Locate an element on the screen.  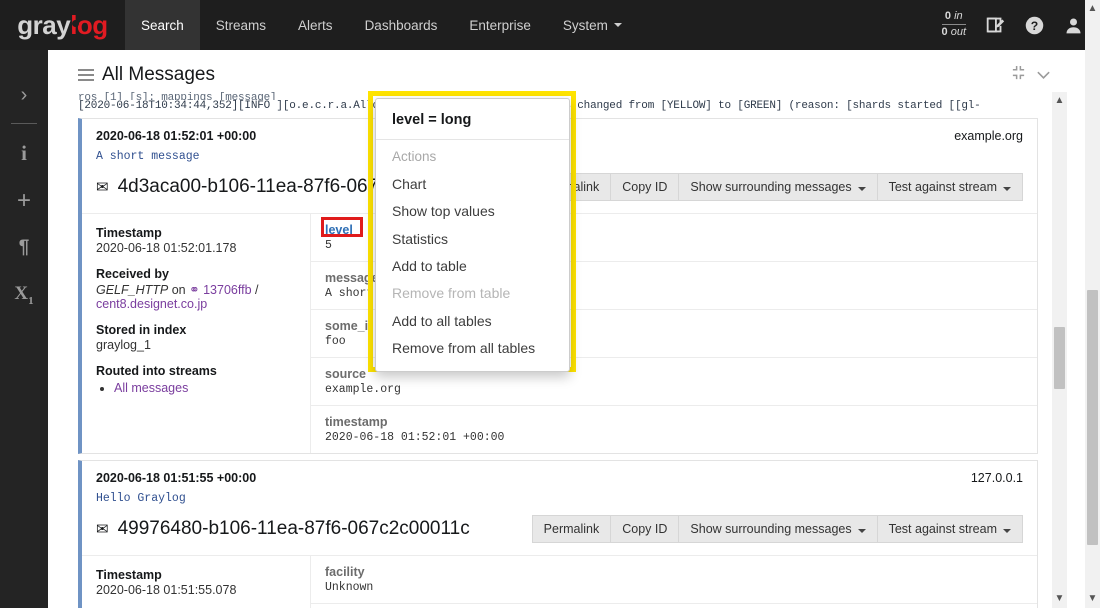
test-stream-label: Test against stream is located at coordinates (942, 529).